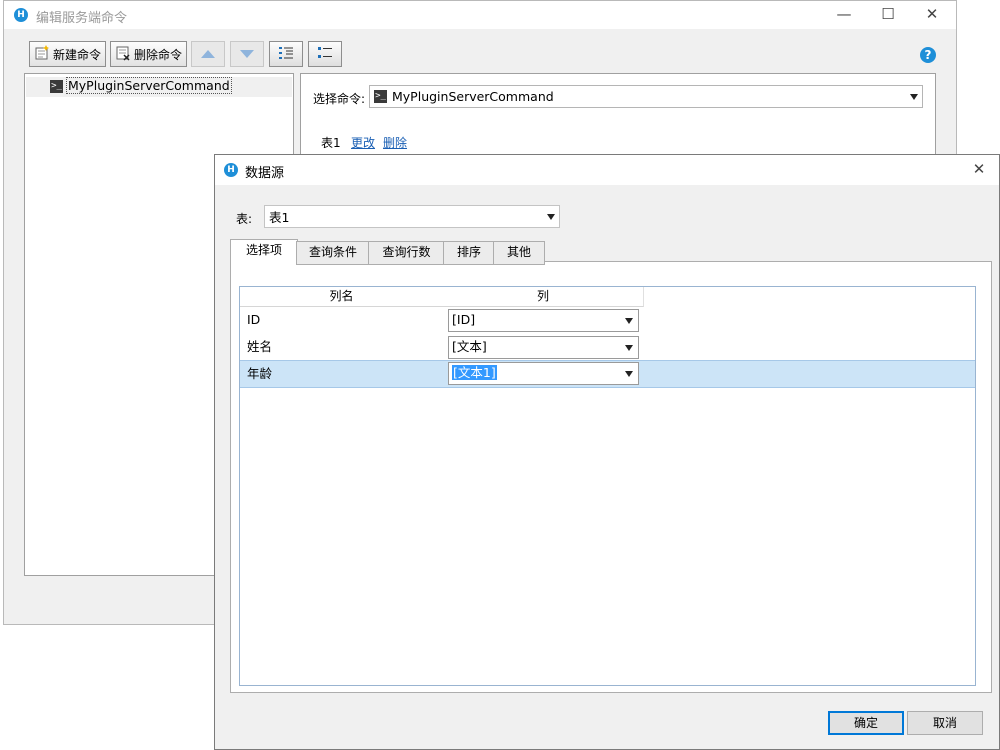 The width and height of the screenshot is (1000, 750). What do you see at coordinates (469, 346) in the screenshot?
I see `row-column-value: [文本]` at bounding box center [469, 346].